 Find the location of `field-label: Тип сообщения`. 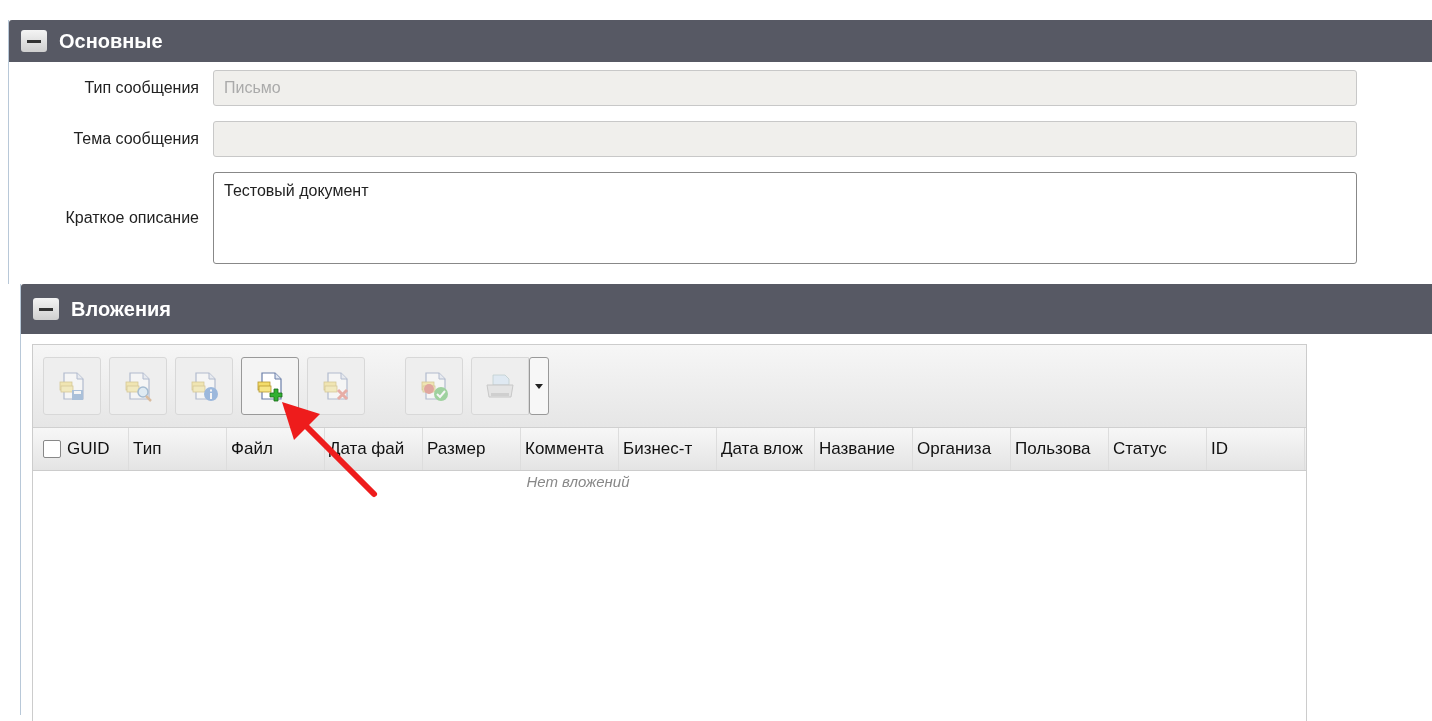

field-label: Тип сообщения is located at coordinates (141, 88).